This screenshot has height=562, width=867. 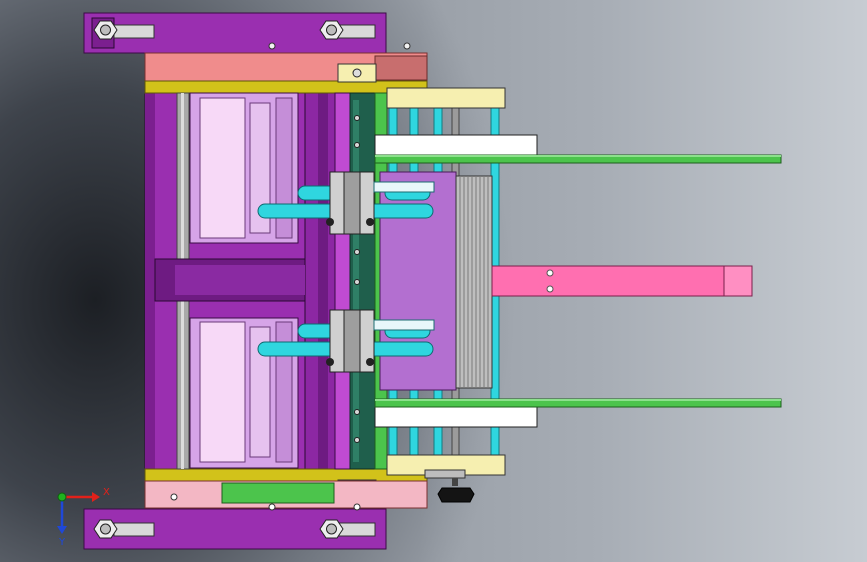 I want to click on upper-motor-block, so click(x=244, y=168).